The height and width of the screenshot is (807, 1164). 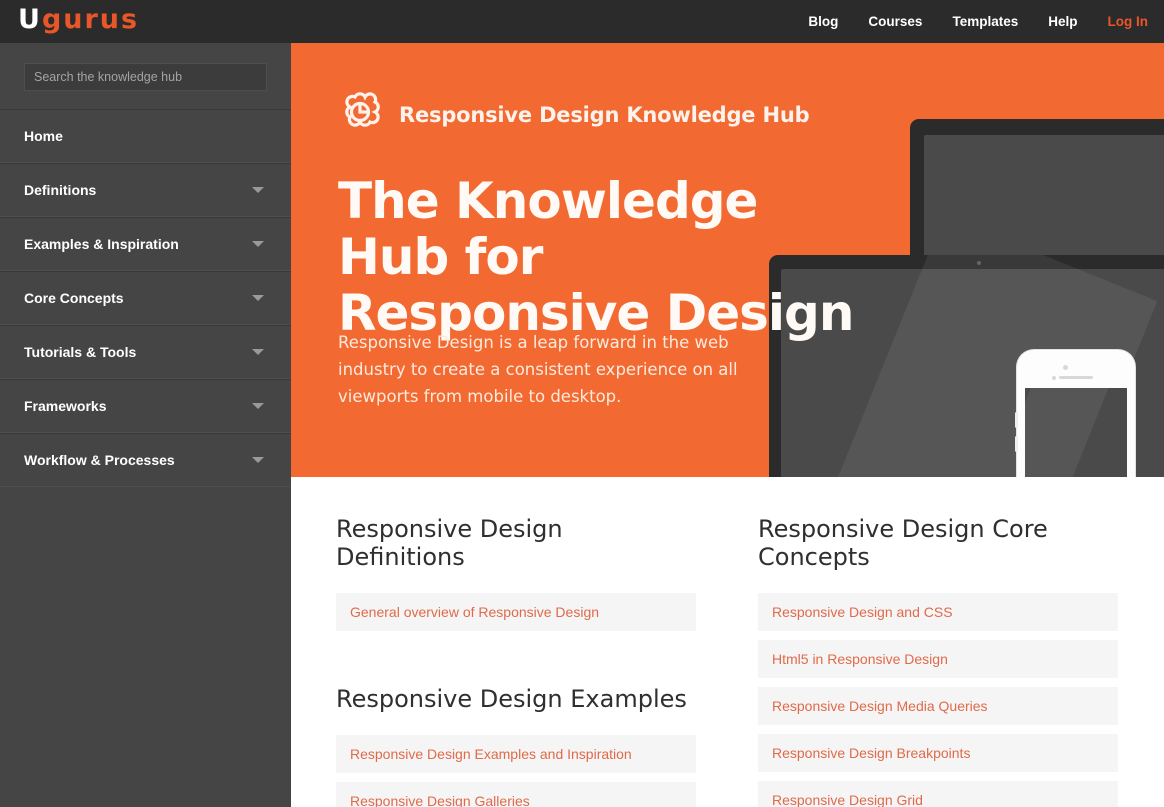 What do you see at coordinates (449, 543) in the screenshot?
I see `section-heading-definitions: Responsive Design Definitions` at bounding box center [449, 543].